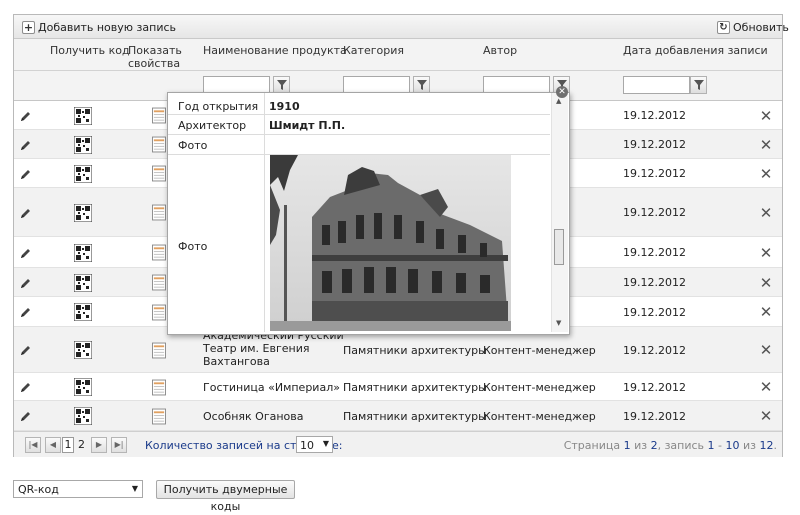 The width and height of the screenshot is (800, 515). I want to click on property-row: Архитектор Шмидт П.П., so click(359, 125).